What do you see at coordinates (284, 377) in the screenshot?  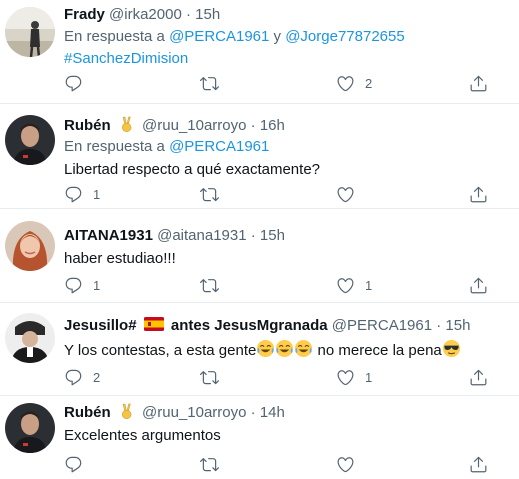 I see `tweet-actions: 2 1` at bounding box center [284, 377].